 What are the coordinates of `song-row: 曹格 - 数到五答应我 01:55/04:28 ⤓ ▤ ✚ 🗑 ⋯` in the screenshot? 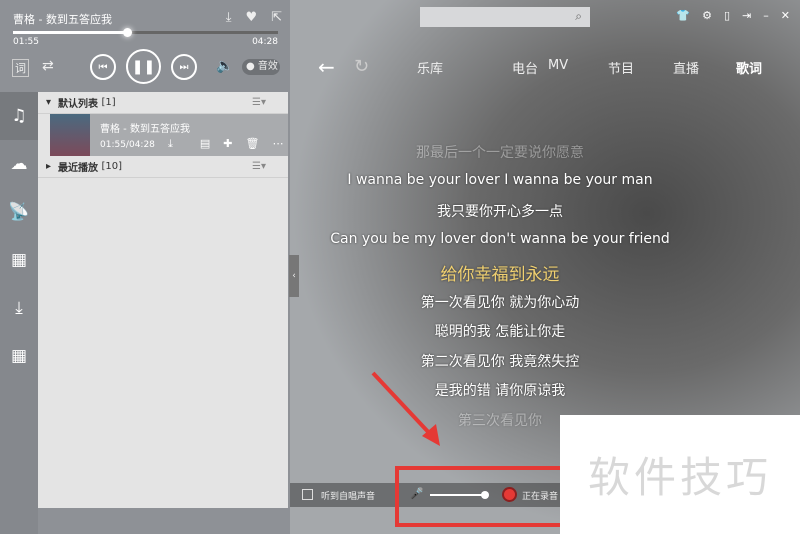 It's located at (169, 135).